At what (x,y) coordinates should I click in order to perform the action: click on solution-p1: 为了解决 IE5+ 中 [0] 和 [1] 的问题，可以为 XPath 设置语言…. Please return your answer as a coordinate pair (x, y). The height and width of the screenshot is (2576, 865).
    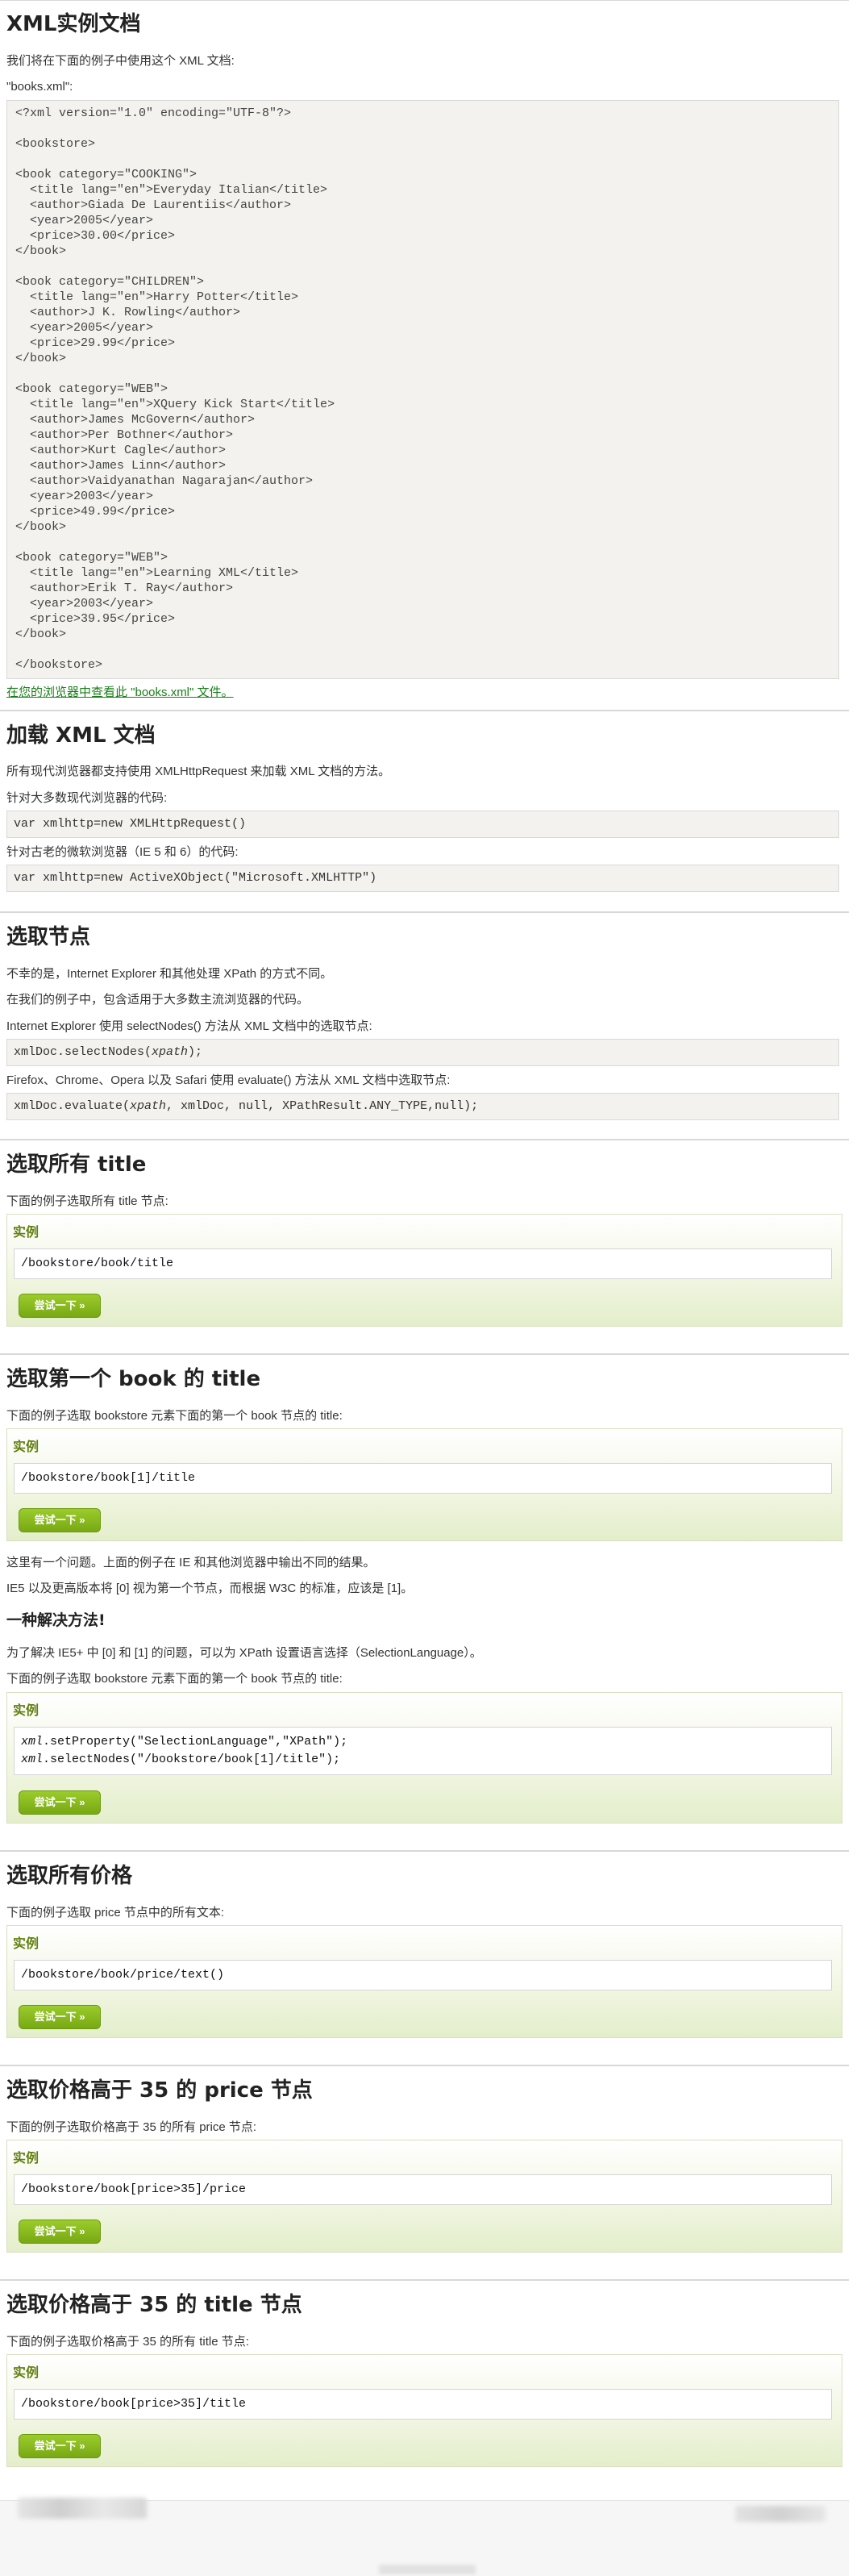
    Looking at the image, I should click on (244, 1653).